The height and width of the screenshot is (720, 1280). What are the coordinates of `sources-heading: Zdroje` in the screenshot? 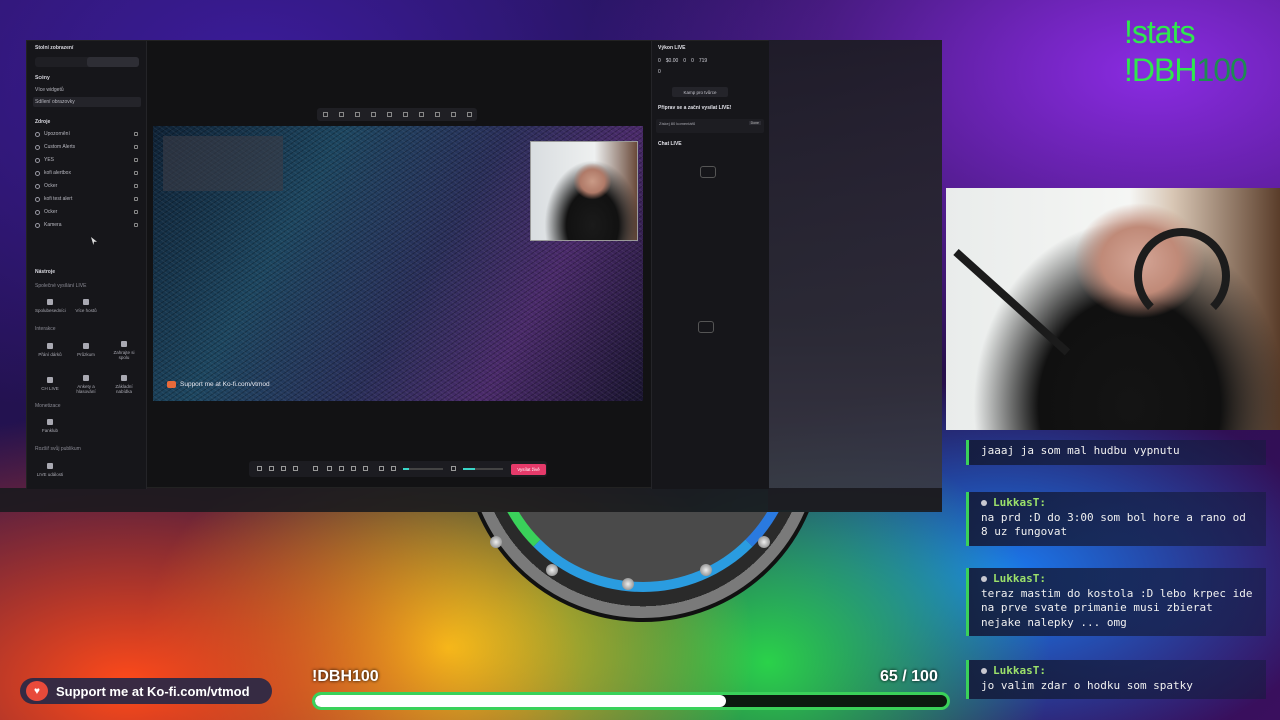 It's located at (43, 122).